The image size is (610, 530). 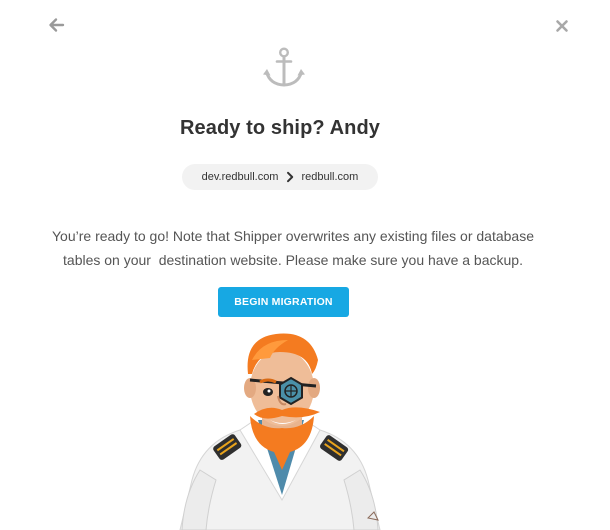 I want to click on source-site-label: dev.redbull.com, so click(x=240, y=177).